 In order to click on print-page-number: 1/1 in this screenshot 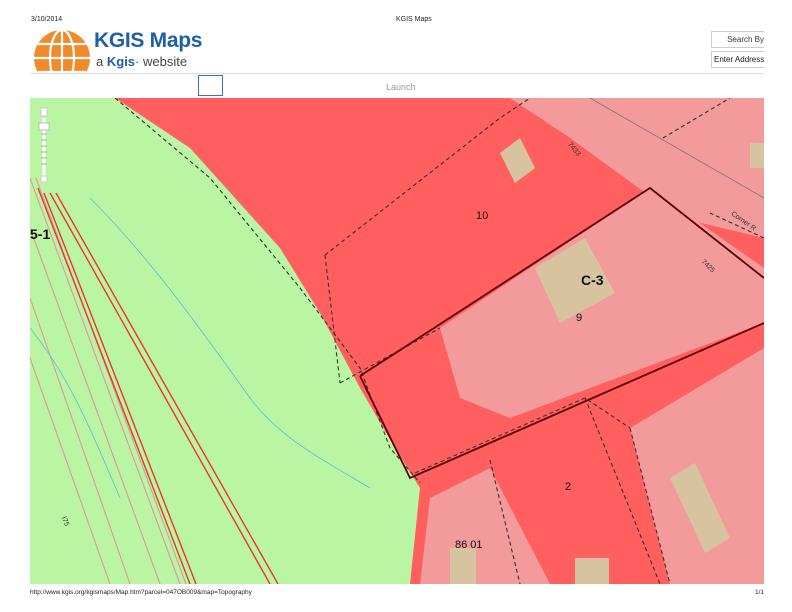, I will do `click(760, 592)`.